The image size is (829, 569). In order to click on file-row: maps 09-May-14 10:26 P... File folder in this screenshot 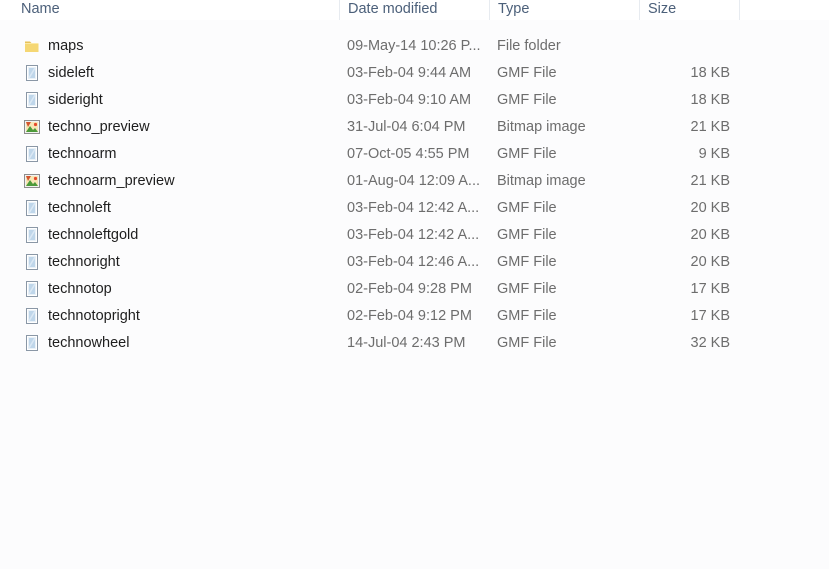, I will do `click(414, 46)`.